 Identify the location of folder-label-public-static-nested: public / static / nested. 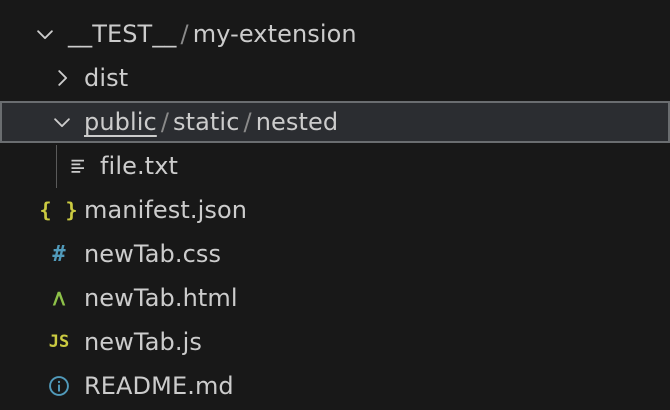
(211, 122).